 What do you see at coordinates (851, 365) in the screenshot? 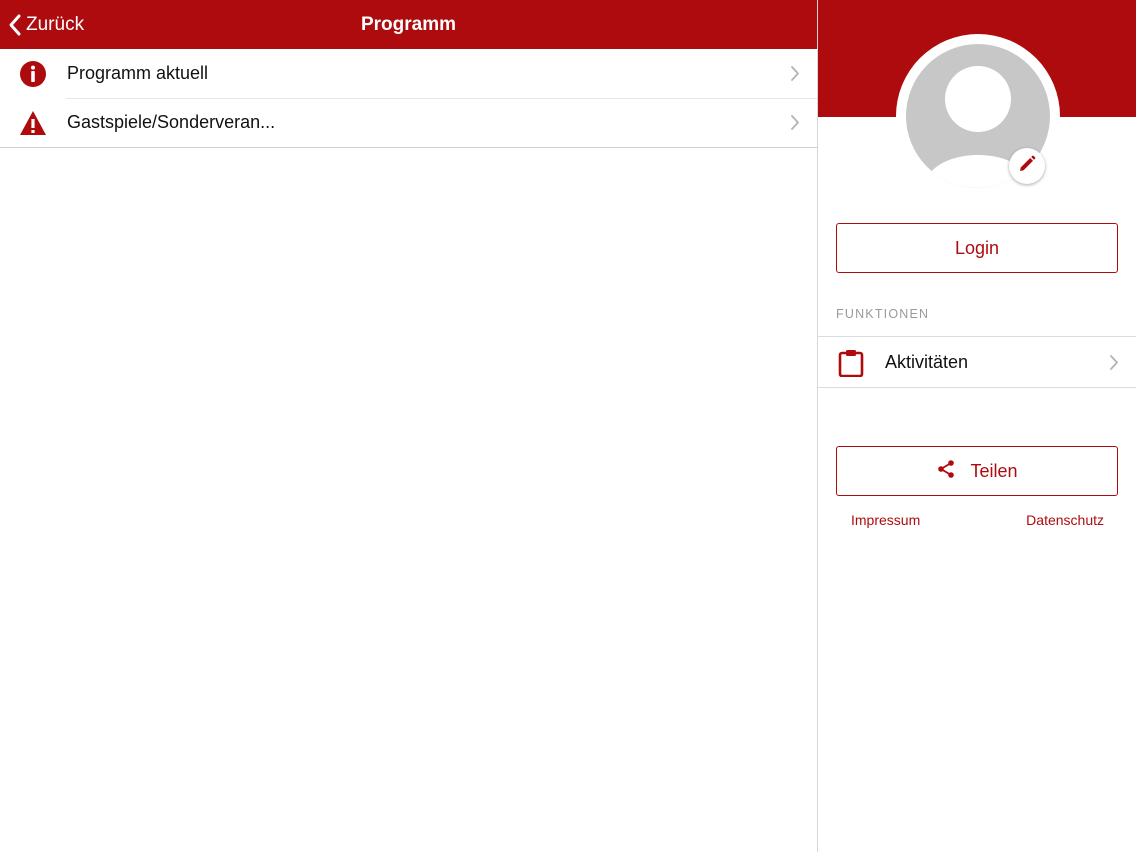
I see `clipboard-icon` at bounding box center [851, 365].